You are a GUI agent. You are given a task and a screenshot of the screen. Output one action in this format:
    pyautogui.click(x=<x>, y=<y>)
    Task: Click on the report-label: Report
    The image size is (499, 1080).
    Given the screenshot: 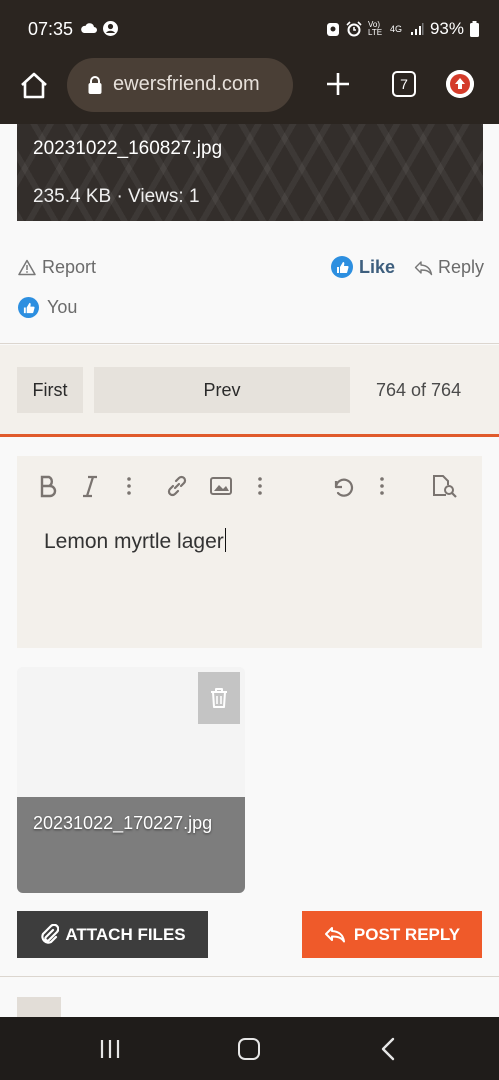 What is the action you would take?
    pyautogui.click(x=69, y=267)
    